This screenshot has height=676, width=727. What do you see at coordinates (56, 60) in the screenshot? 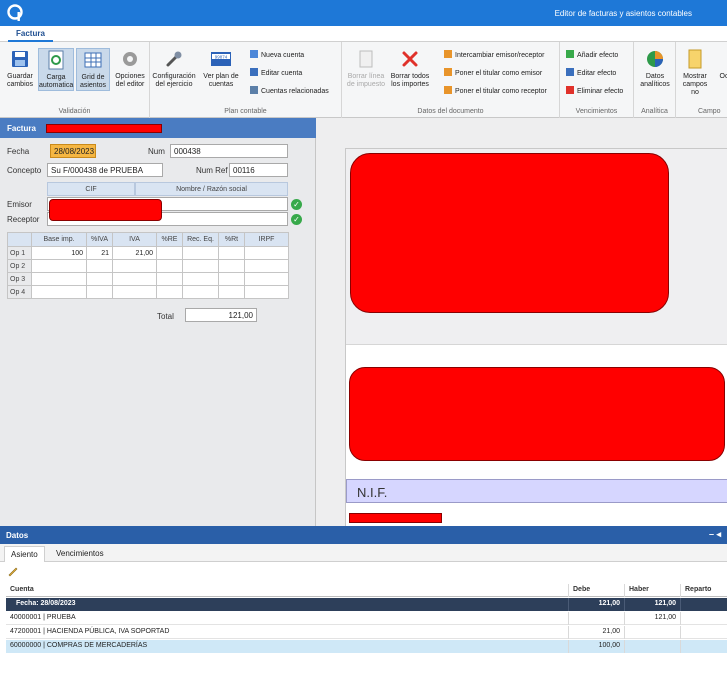
I see `refresh-doc-icon` at bounding box center [56, 60].